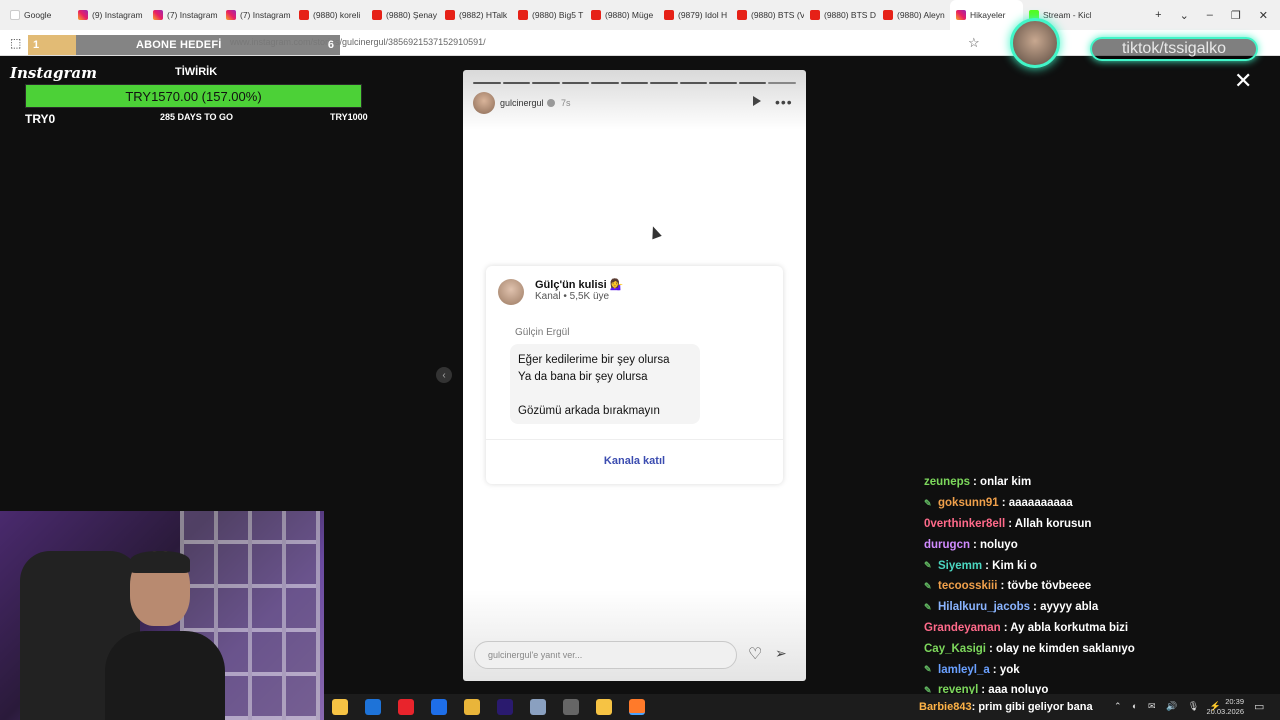 Image resolution: width=1280 pixels, height=720 pixels. Describe the element at coordinates (1062, 648) in the screenshot. I see `chat-text: : olay ne kimden saklanıyo` at that location.